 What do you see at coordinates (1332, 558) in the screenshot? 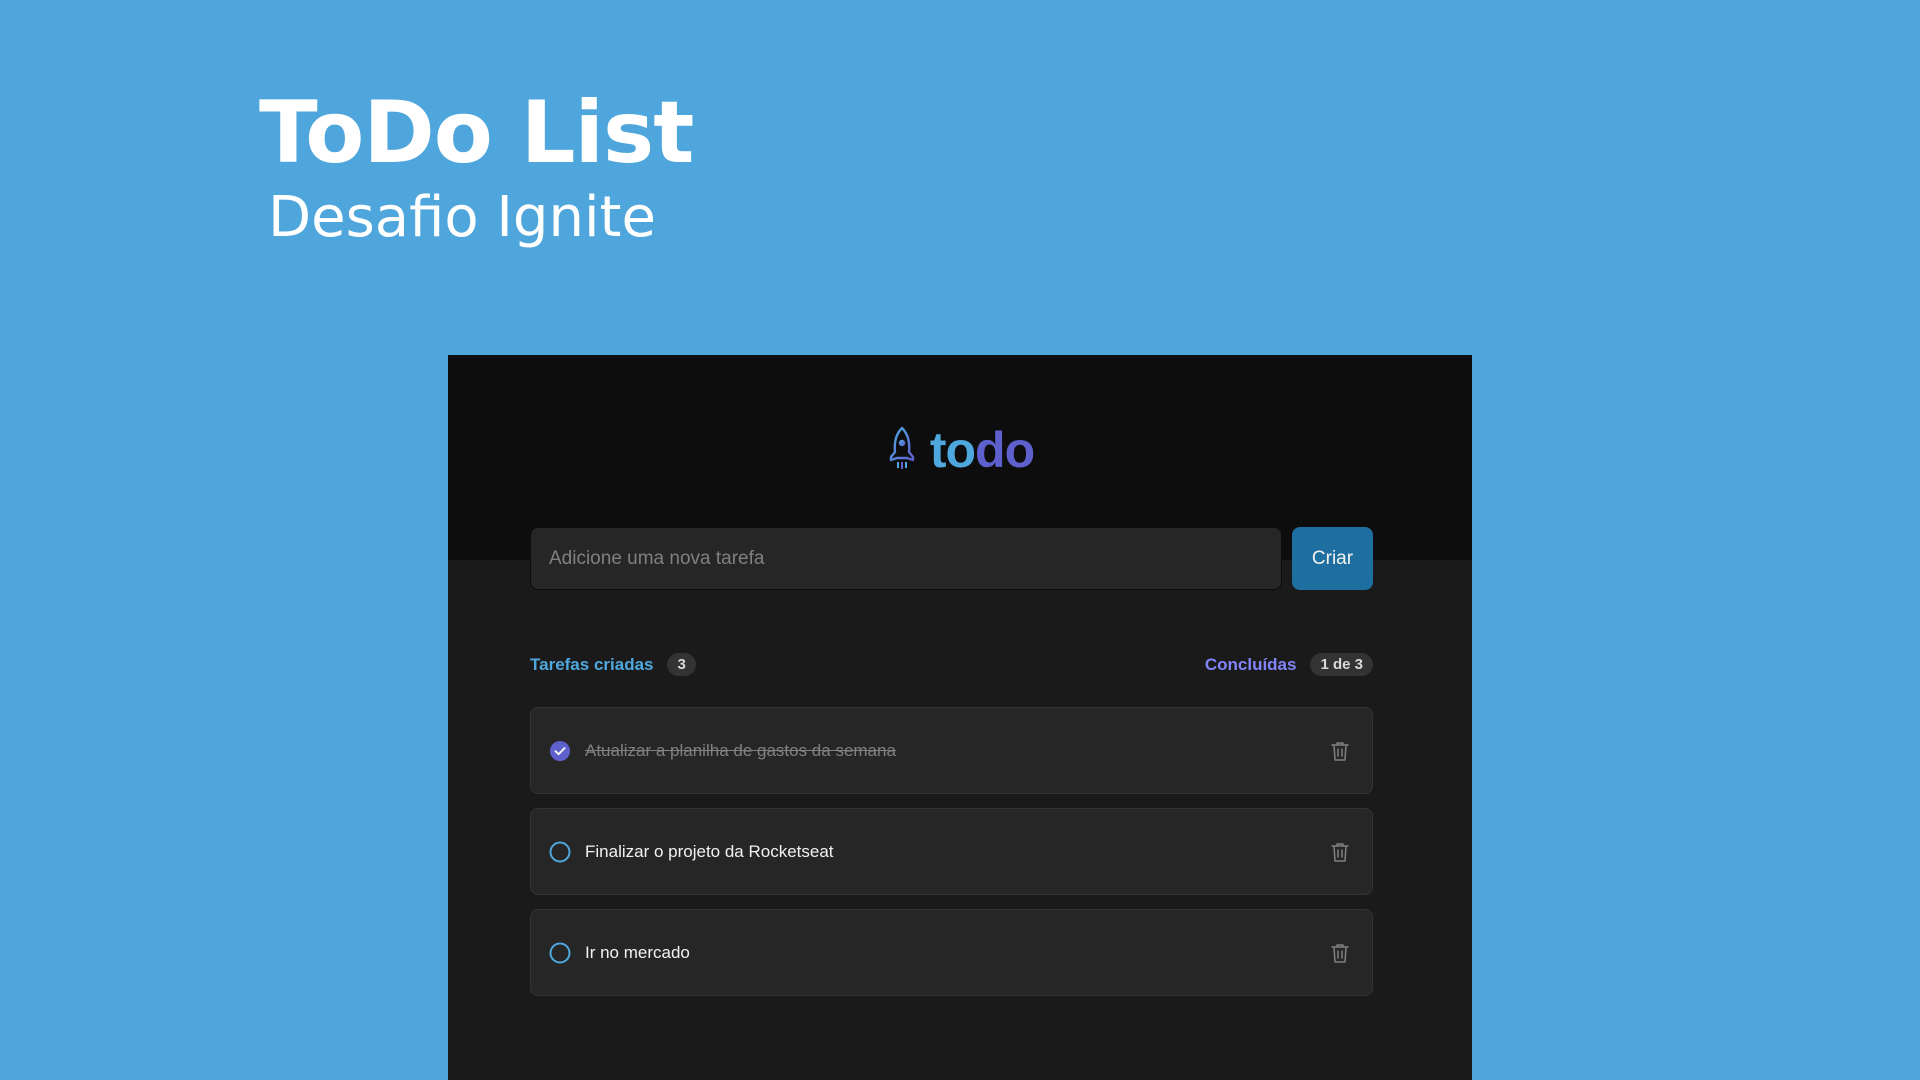
I see `create-button: Criar` at bounding box center [1332, 558].